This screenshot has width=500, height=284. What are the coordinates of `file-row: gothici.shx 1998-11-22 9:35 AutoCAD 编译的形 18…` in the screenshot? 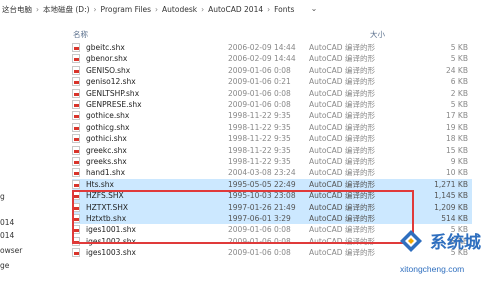 It's located at (272, 138).